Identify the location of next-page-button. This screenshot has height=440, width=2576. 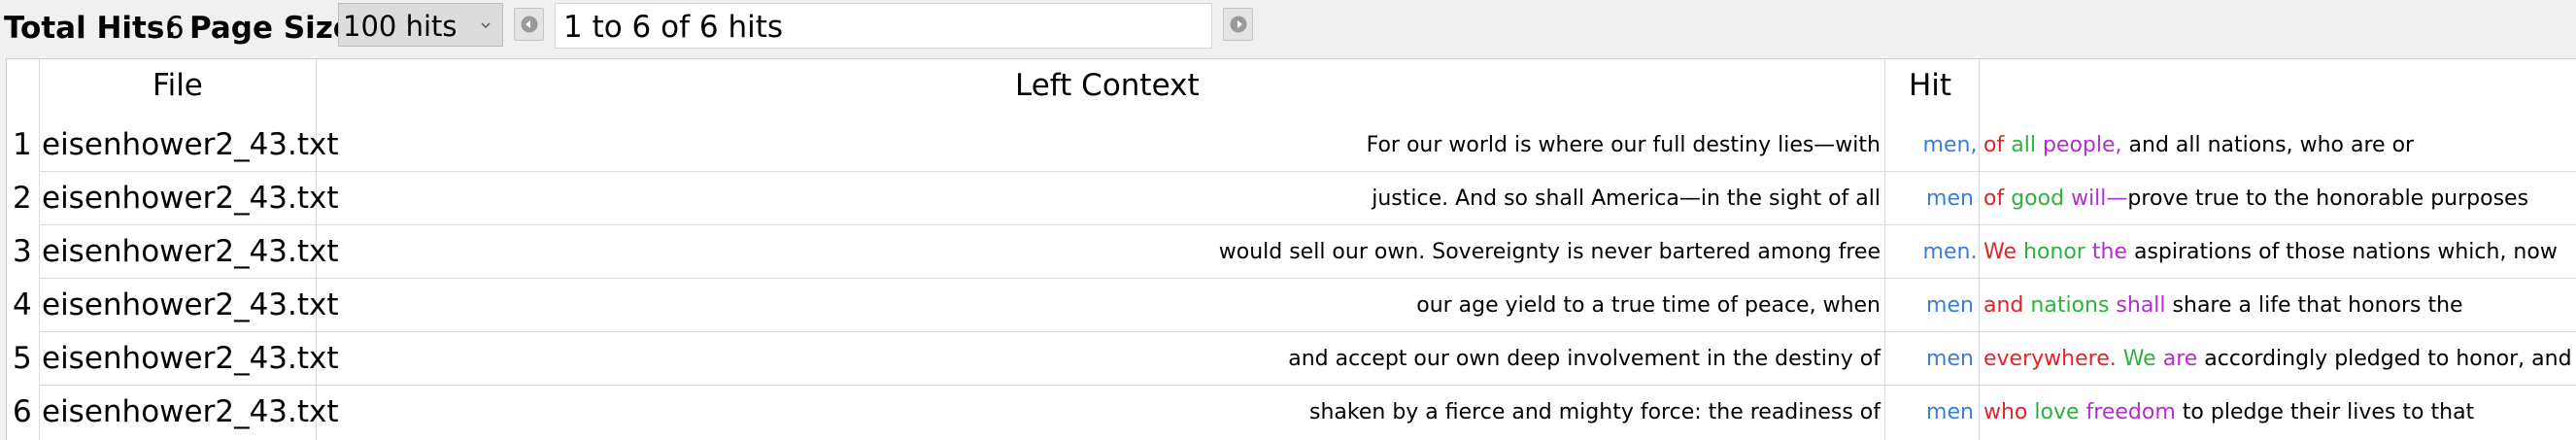
(1238, 24).